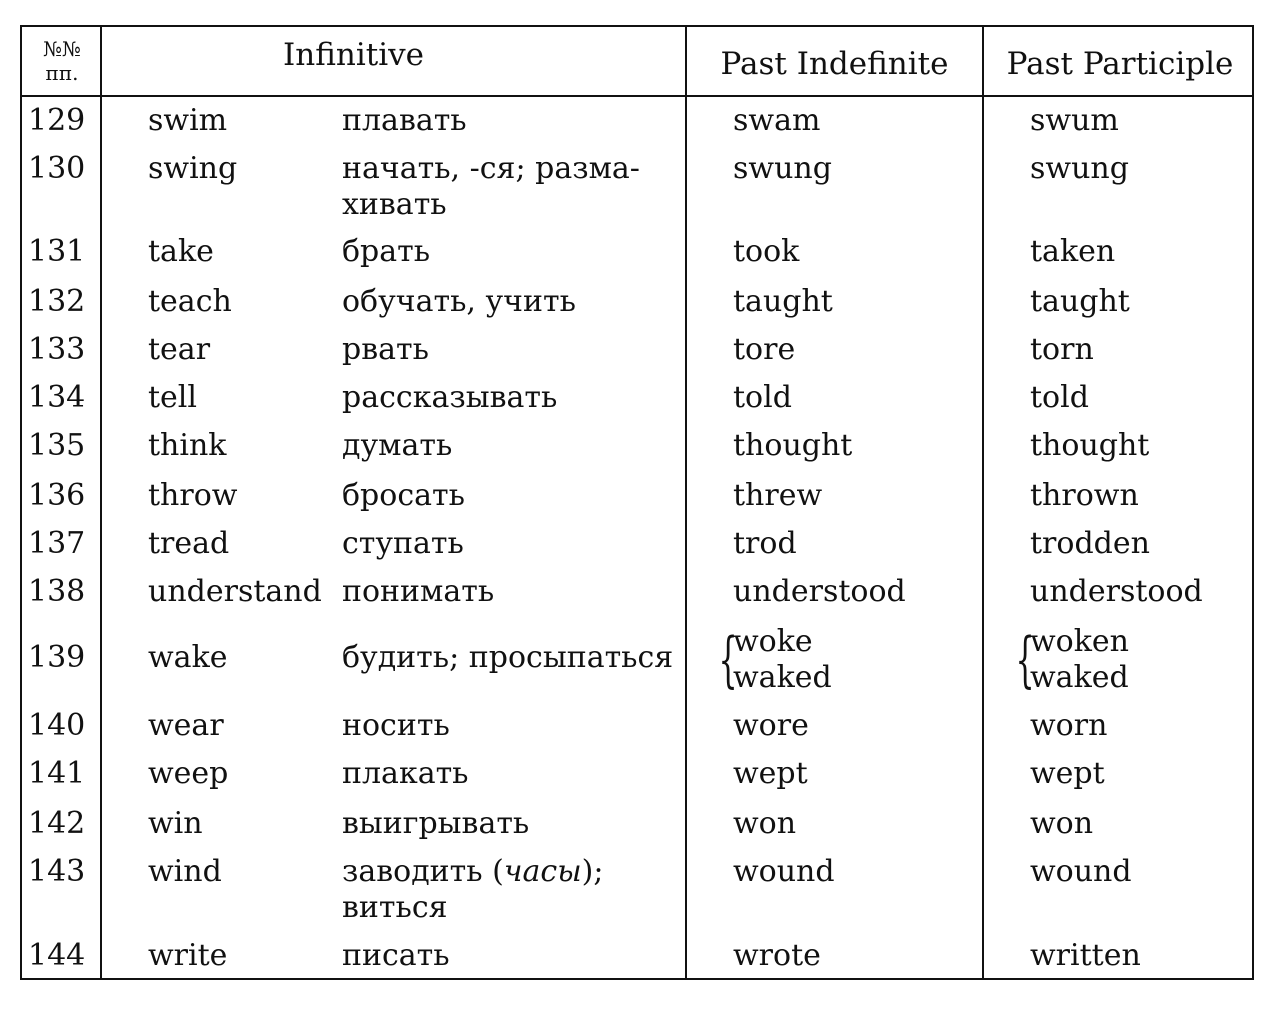 The image size is (1280, 1013). I want to click on infinitive-russian: выигрывать, so click(435, 824).